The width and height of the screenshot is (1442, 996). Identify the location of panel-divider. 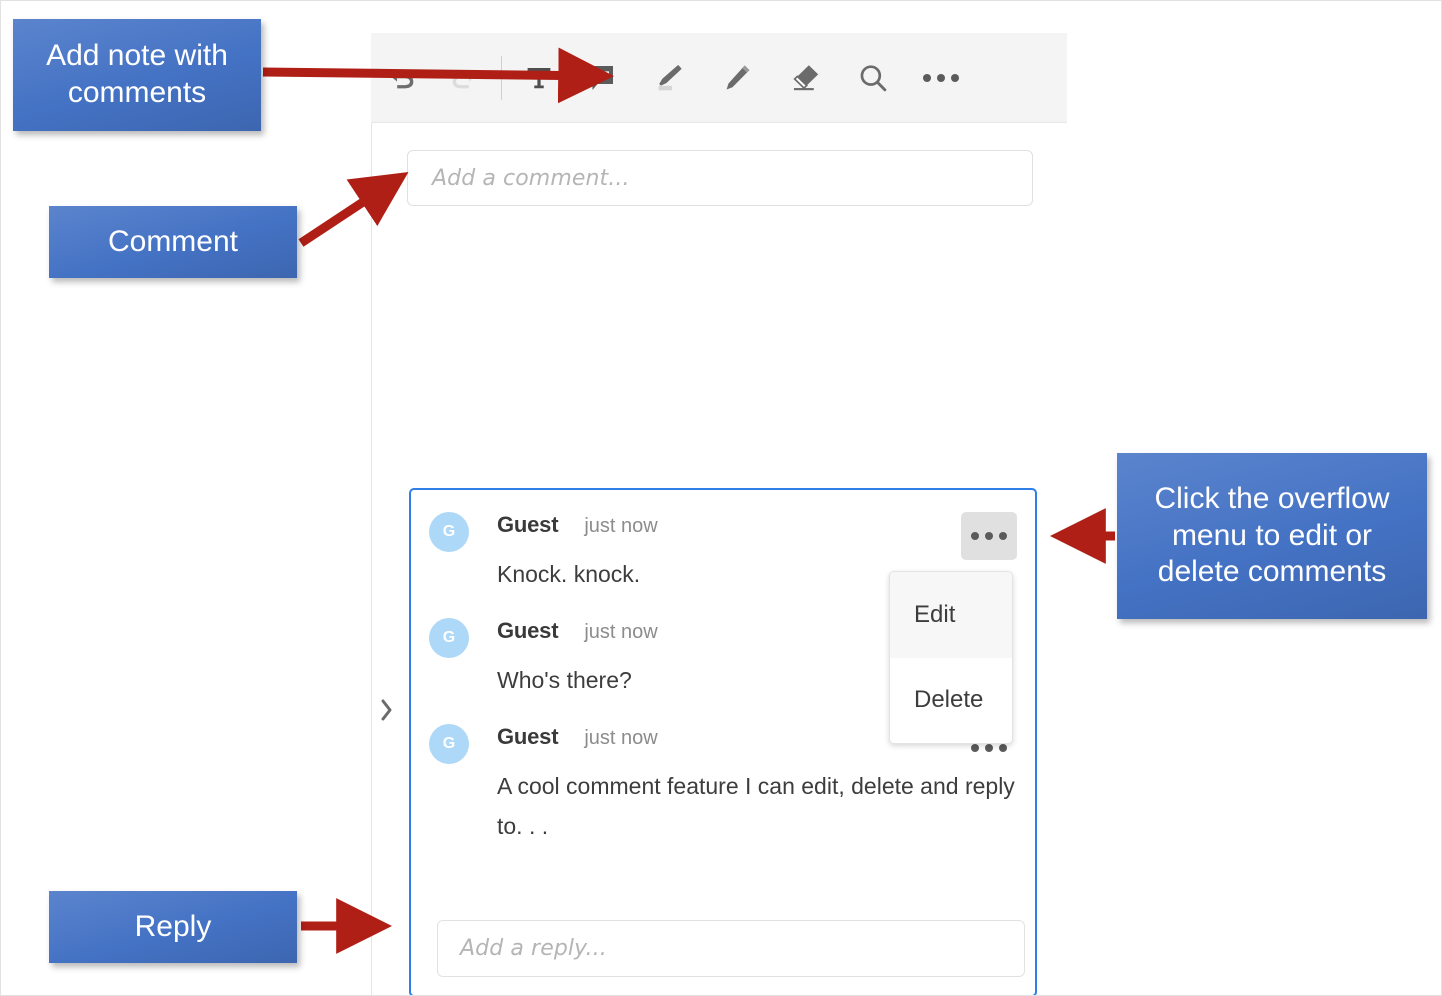
(371, 559).